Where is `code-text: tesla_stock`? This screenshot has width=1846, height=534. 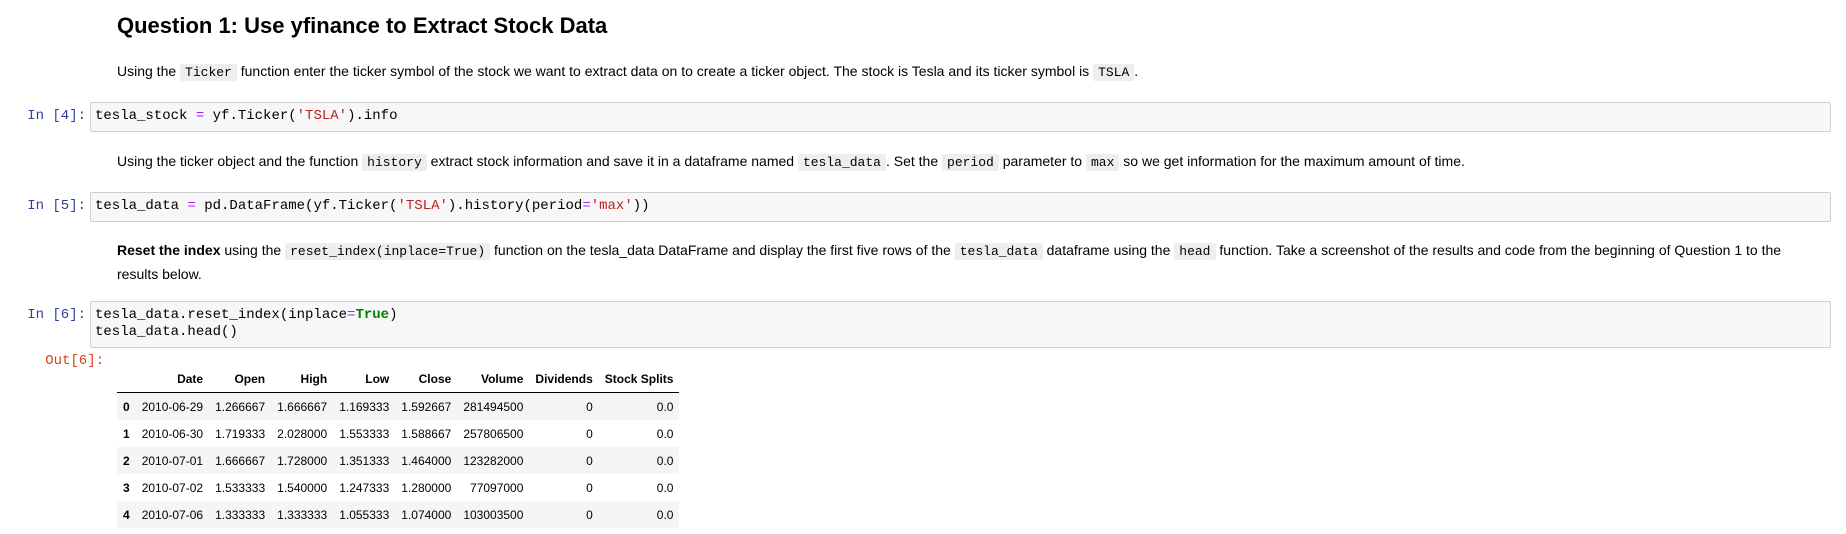
code-text: tesla_stock is located at coordinates (145, 116).